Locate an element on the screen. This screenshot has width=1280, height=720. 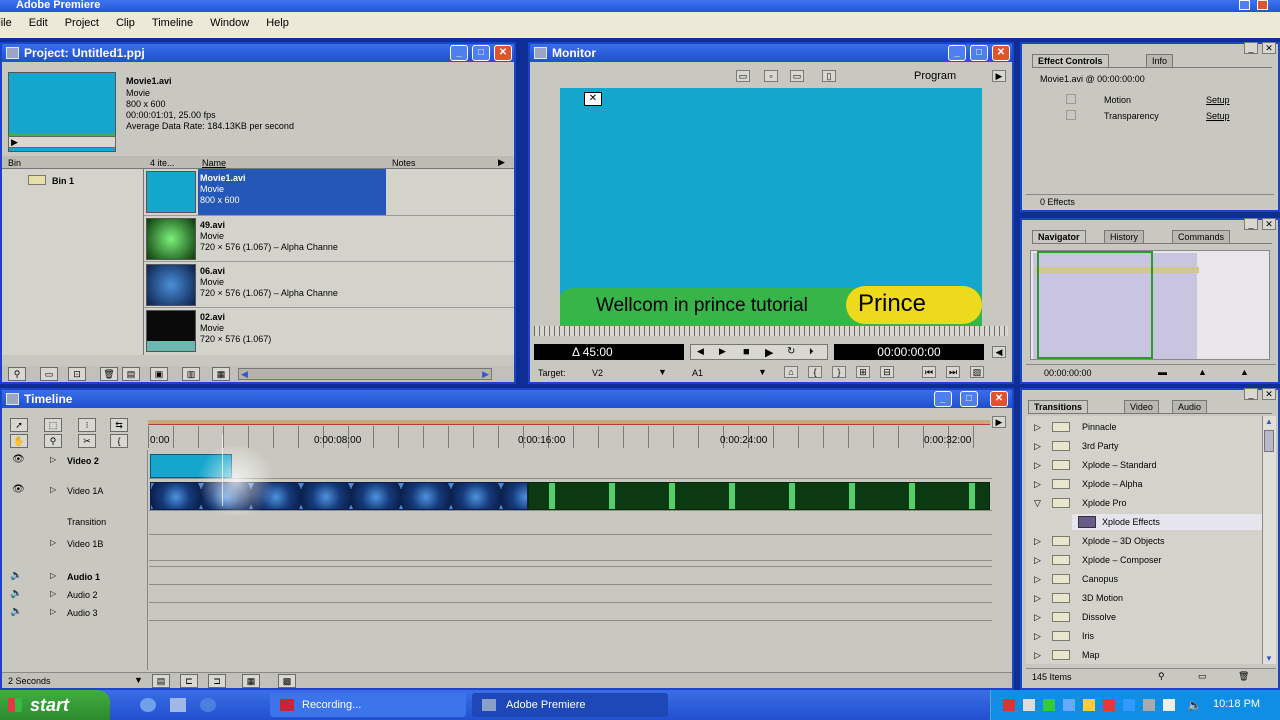
overlay-icon: ⊟ is located at coordinates (887, 372).